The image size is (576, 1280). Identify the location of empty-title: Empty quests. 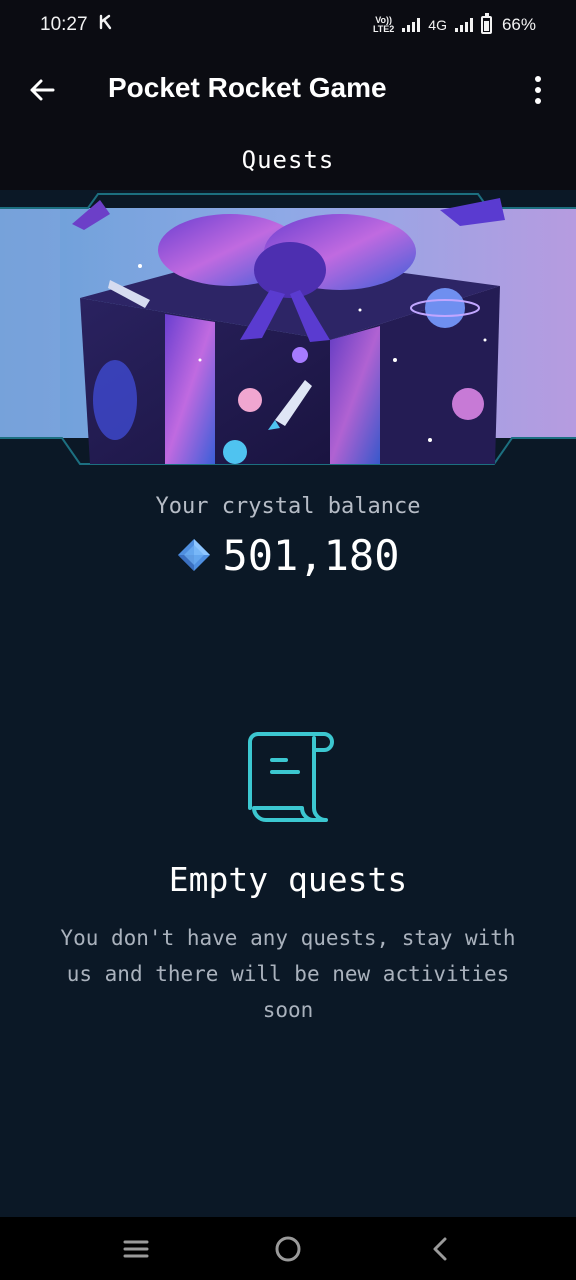
(288, 879).